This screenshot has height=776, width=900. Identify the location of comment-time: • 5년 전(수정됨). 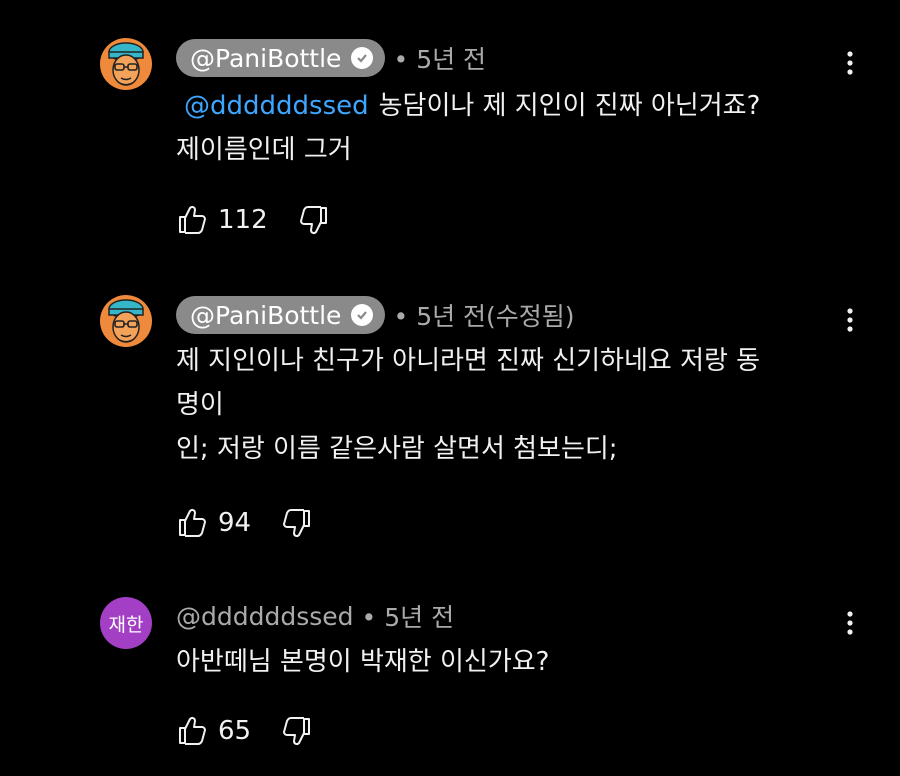
(483, 315).